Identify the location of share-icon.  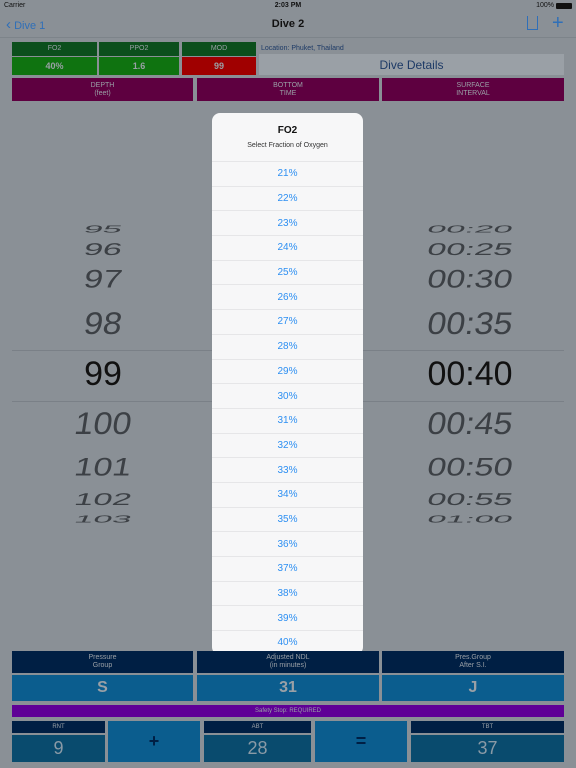
(532, 23).